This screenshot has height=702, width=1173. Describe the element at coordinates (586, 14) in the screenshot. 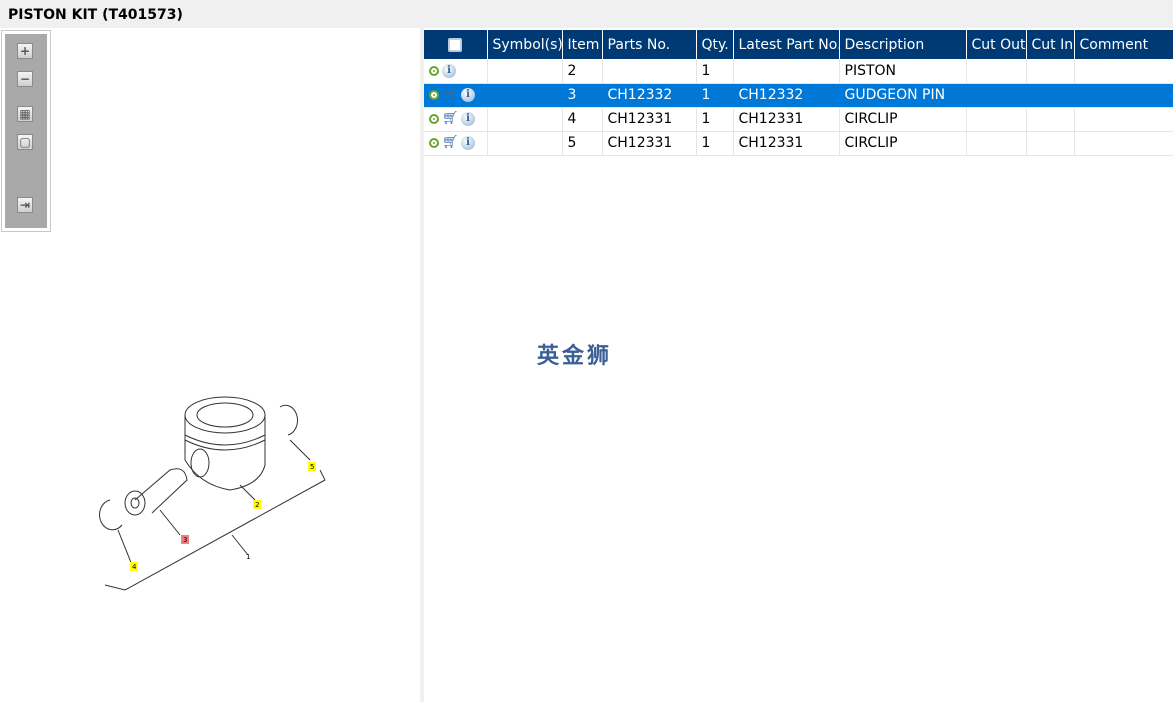

I see `title-bar: PISTON KIT (T401573)` at that location.